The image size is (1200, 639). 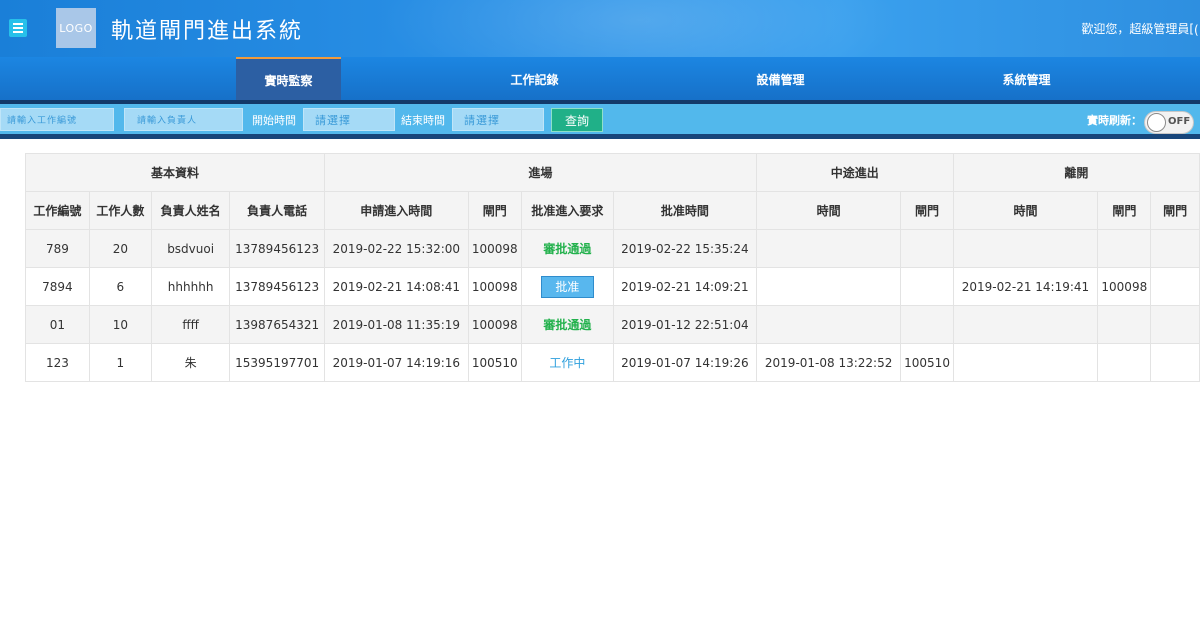 I want to click on col-mid-time: 時間, so click(x=828, y=210).